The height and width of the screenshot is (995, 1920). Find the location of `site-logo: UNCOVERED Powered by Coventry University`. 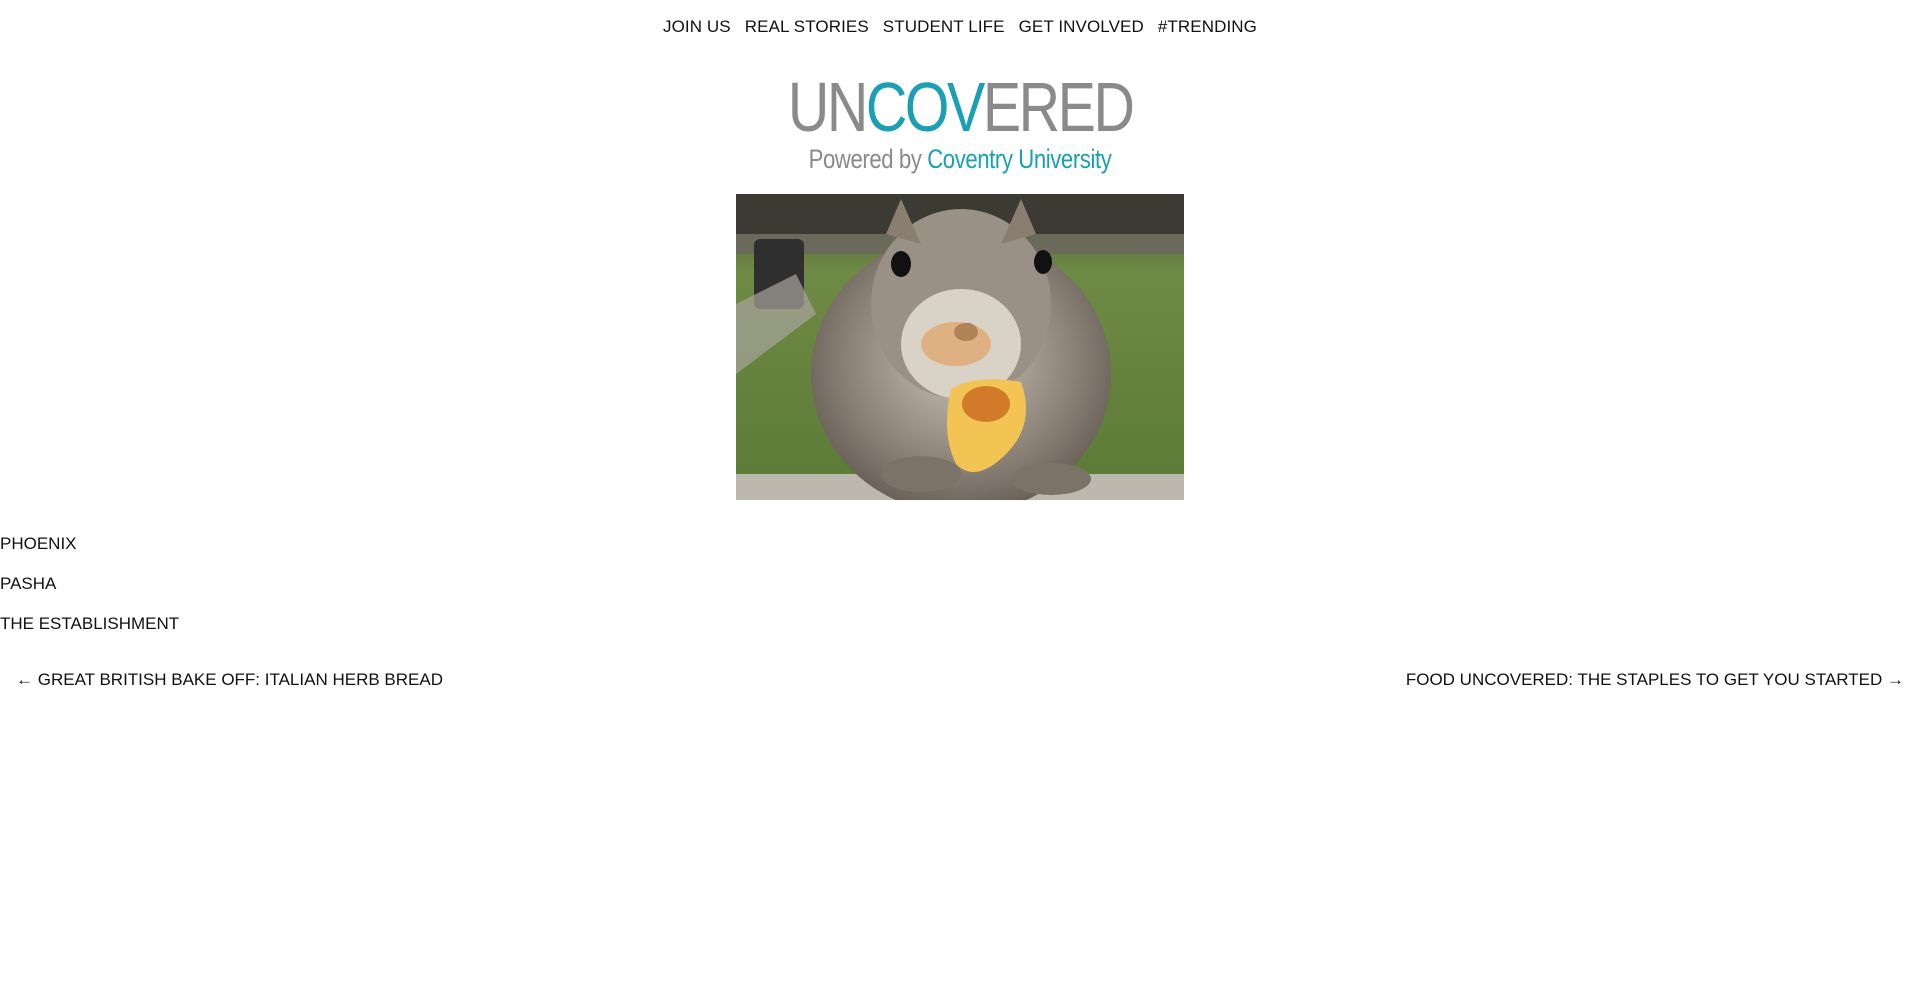

site-logo: UNCOVERED Powered by Coventry University is located at coordinates (960, 123).